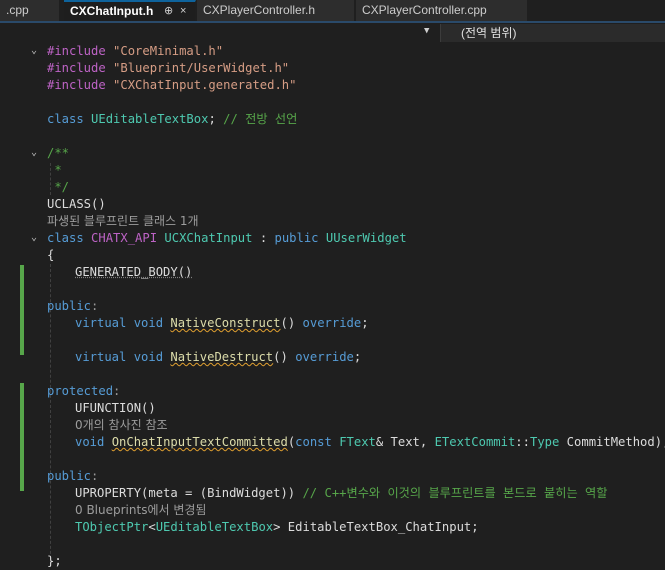  Describe the element at coordinates (112, 11) in the screenshot. I see `tab-label: CXChatInput.h` at that location.